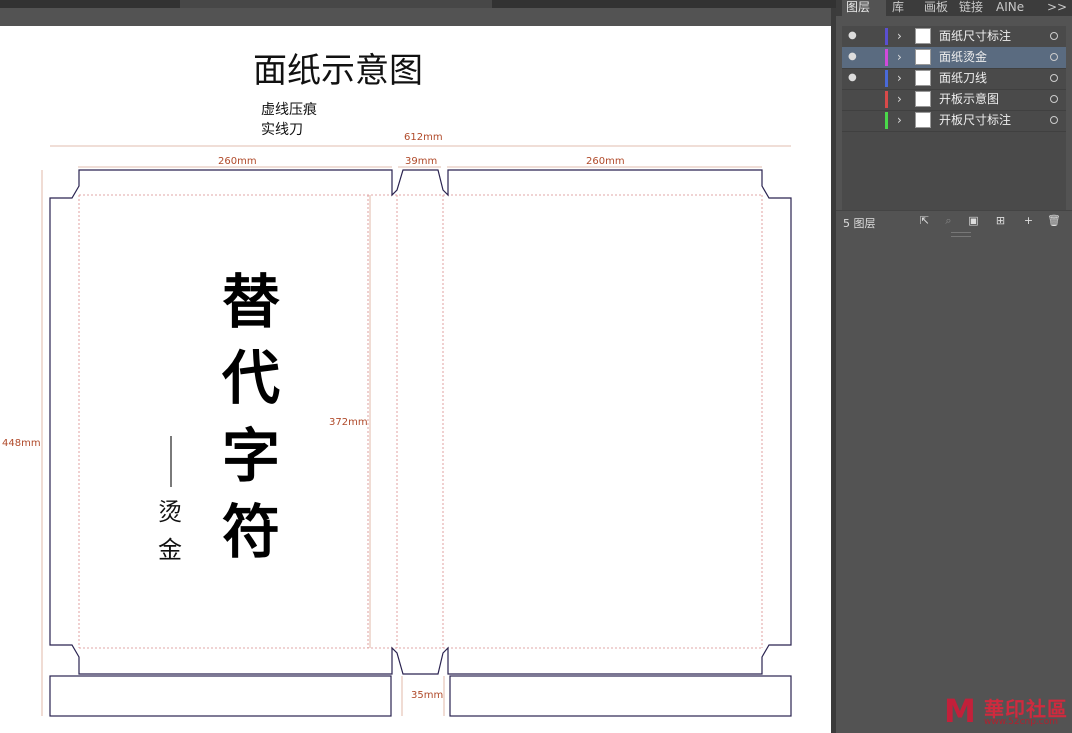 This screenshot has height=733, width=1072. I want to click on tab-overflow: >>, so click(1057, 9).